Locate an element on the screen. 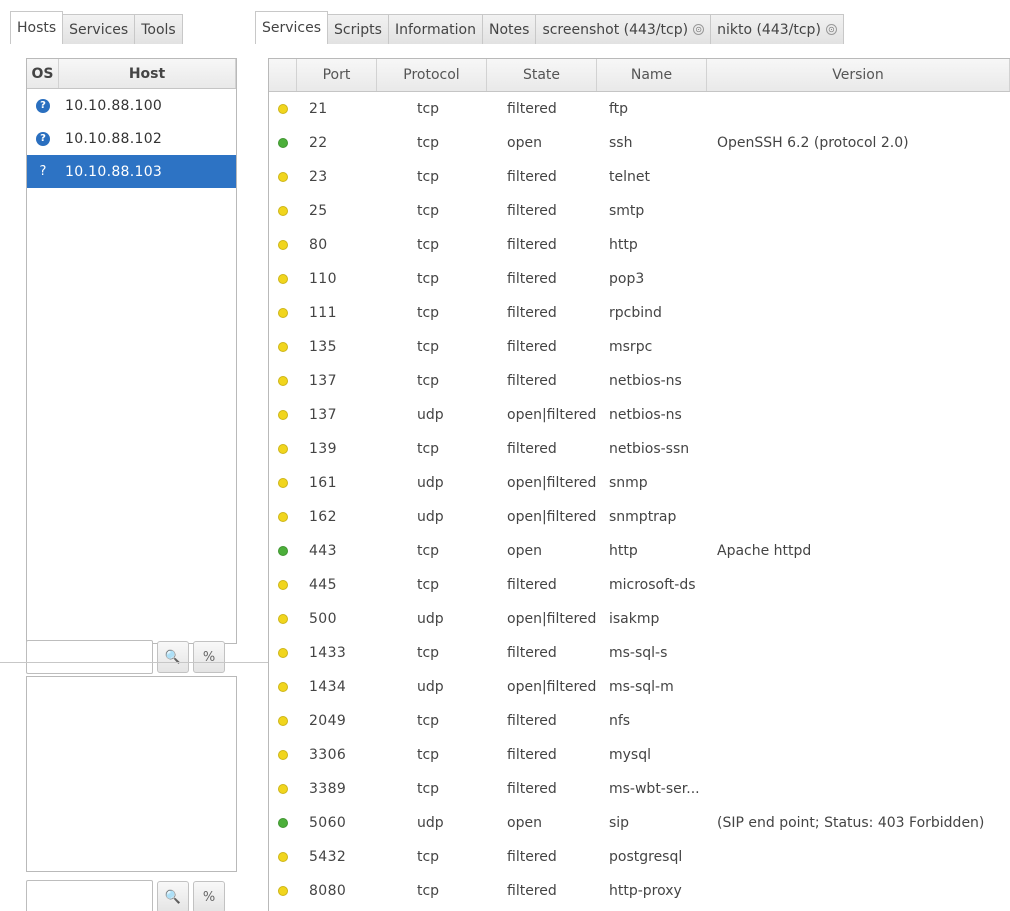 This screenshot has height=911, width=1010. version-cell: Apache httpd is located at coordinates (764, 551).